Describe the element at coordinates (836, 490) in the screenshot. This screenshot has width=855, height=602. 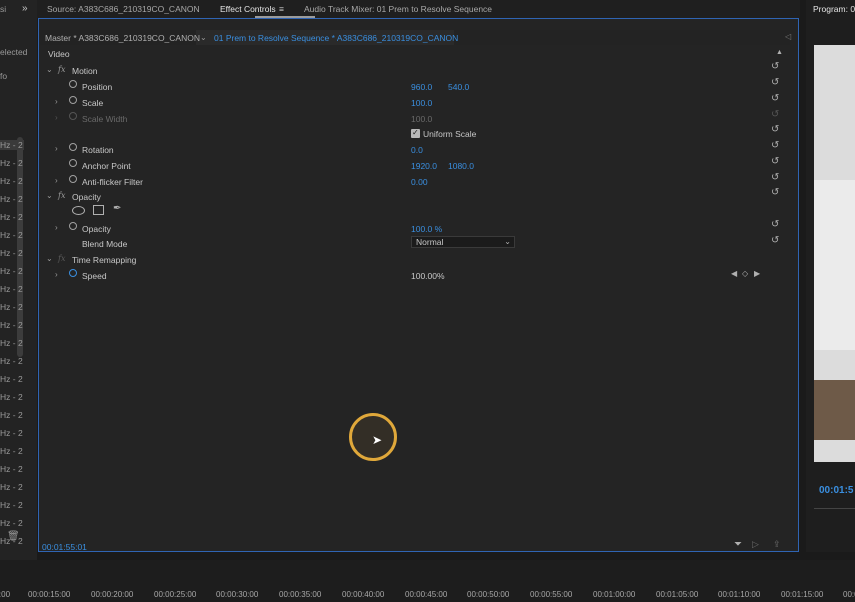
I see `program-timecode: 00:01:5` at that location.